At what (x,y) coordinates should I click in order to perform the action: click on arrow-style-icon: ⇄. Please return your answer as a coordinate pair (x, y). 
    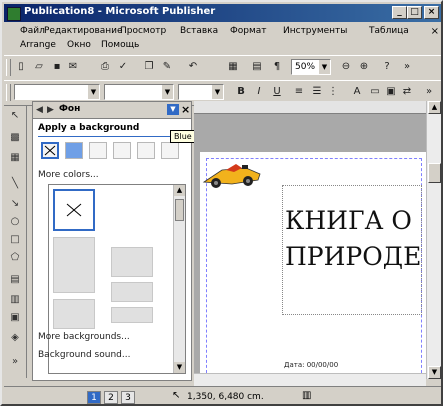
    Looking at the image, I should click on (407, 92).